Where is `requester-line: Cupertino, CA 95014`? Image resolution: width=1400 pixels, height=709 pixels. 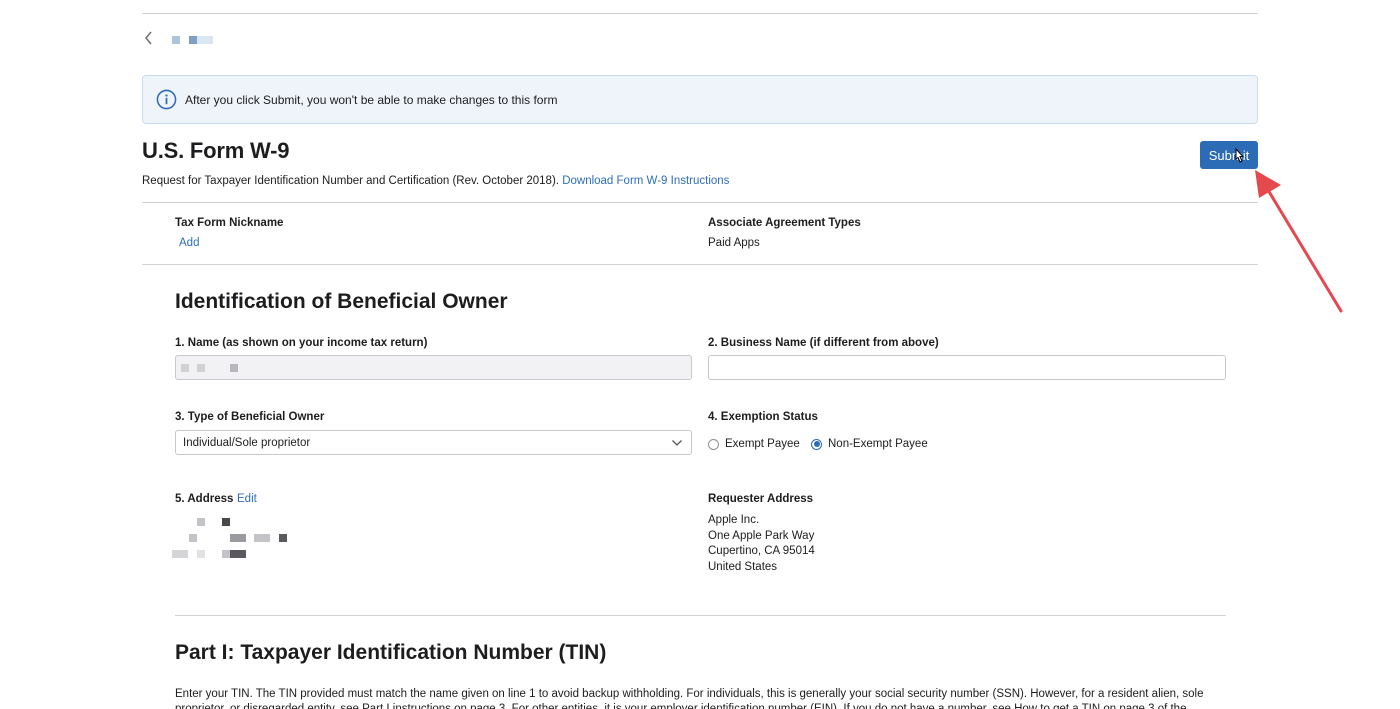 requester-line: Cupertino, CA 95014 is located at coordinates (761, 551).